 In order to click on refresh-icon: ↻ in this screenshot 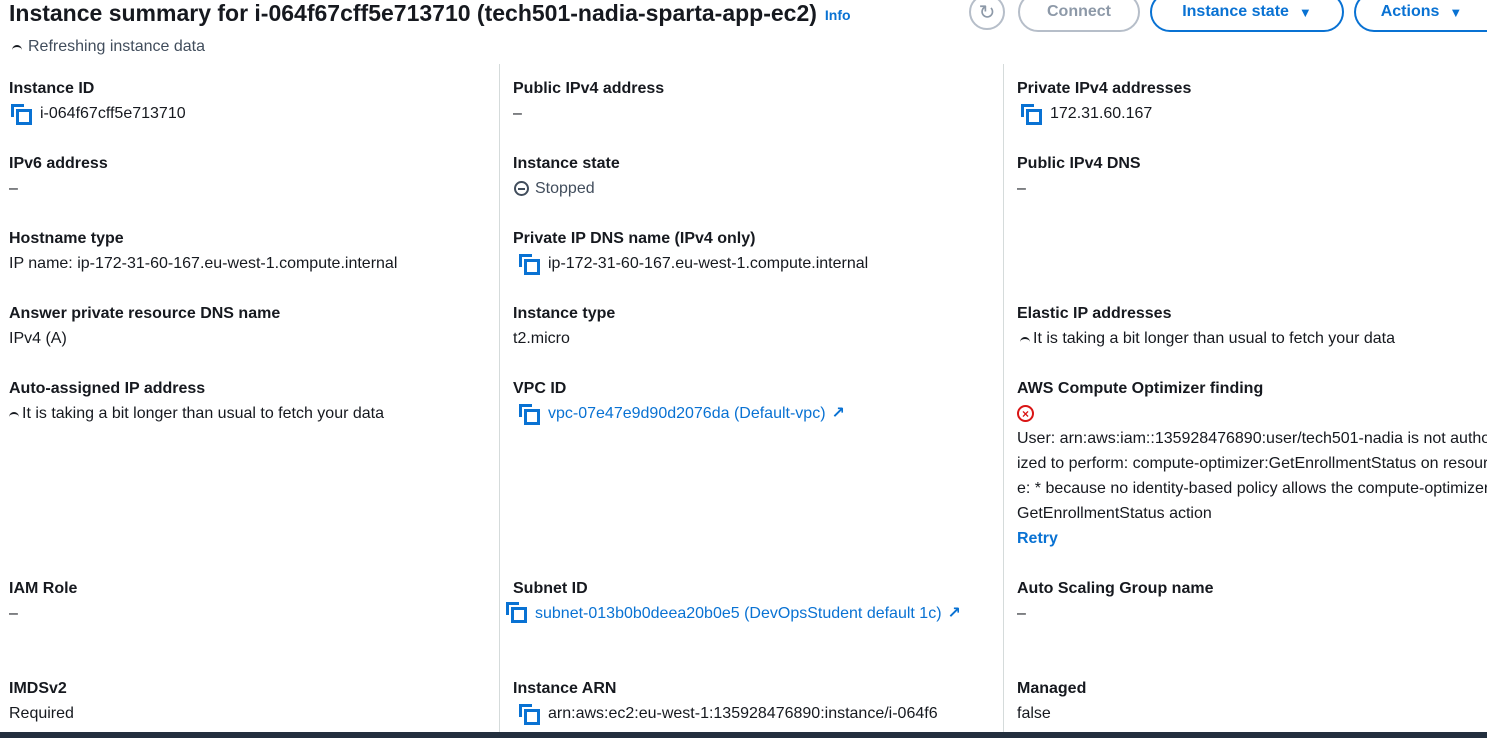, I will do `click(987, 12)`.